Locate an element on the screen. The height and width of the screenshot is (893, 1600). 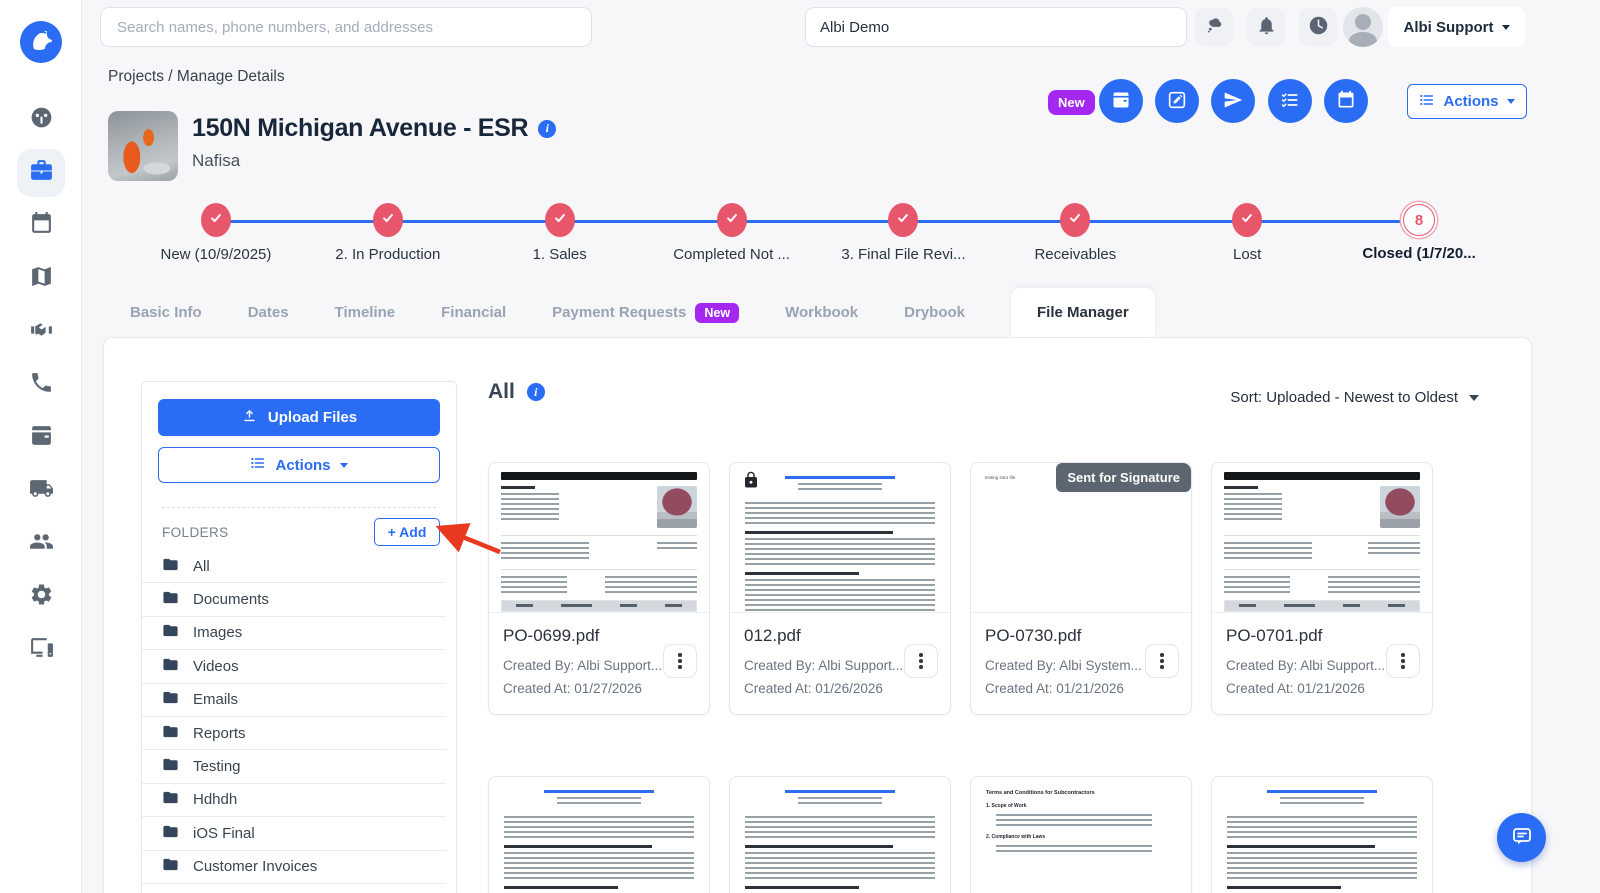
folder-item-images: Images is located at coordinates (294, 634).